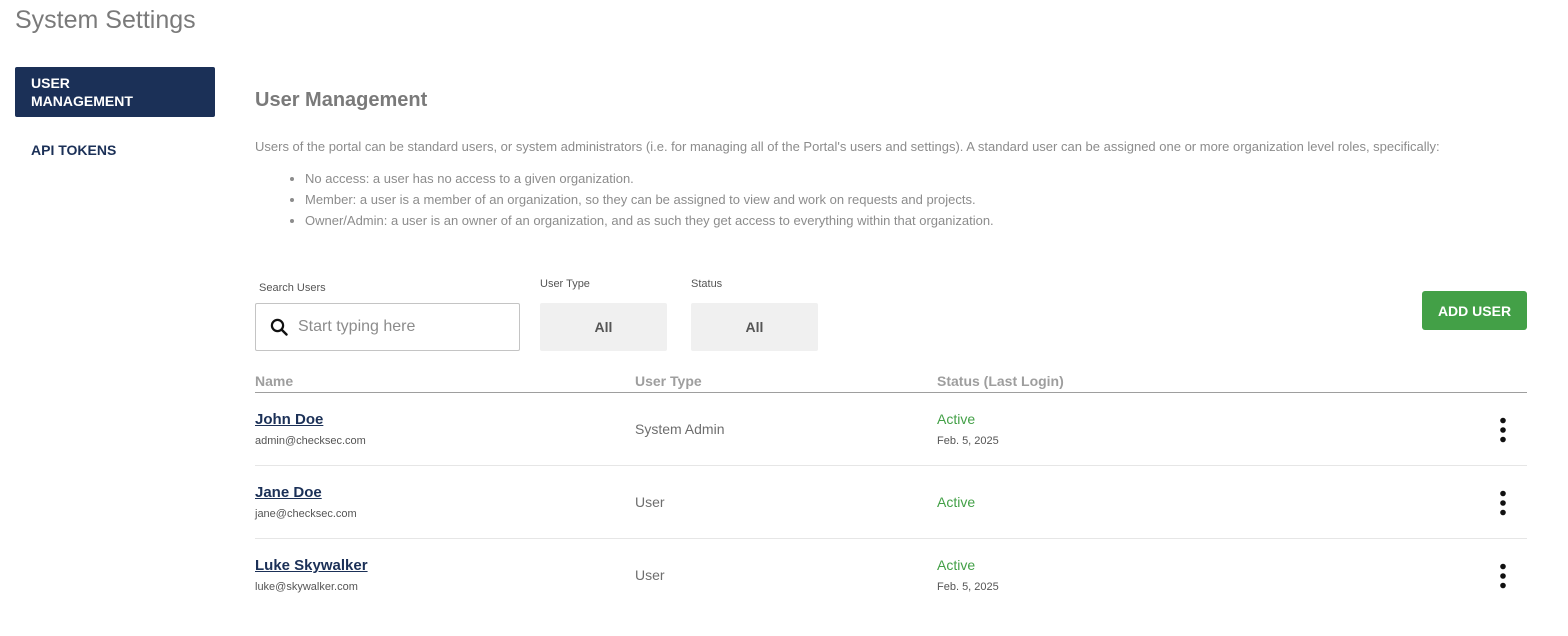 The width and height of the screenshot is (1568, 636). Describe the element at coordinates (401, 327) in the screenshot. I see `search-input` at that location.